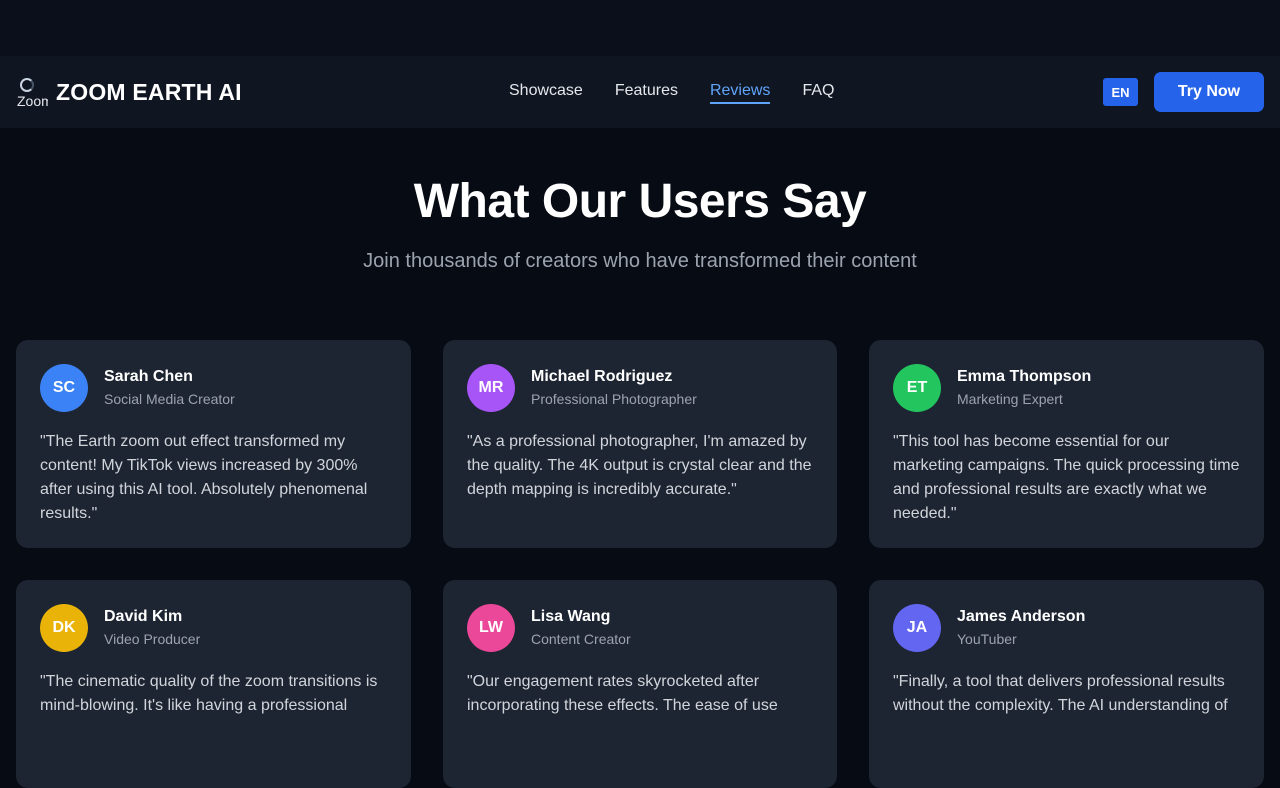 The height and width of the screenshot is (788, 1280). I want to click on reviewer-role: Professional Photographer, so click(614, 399).